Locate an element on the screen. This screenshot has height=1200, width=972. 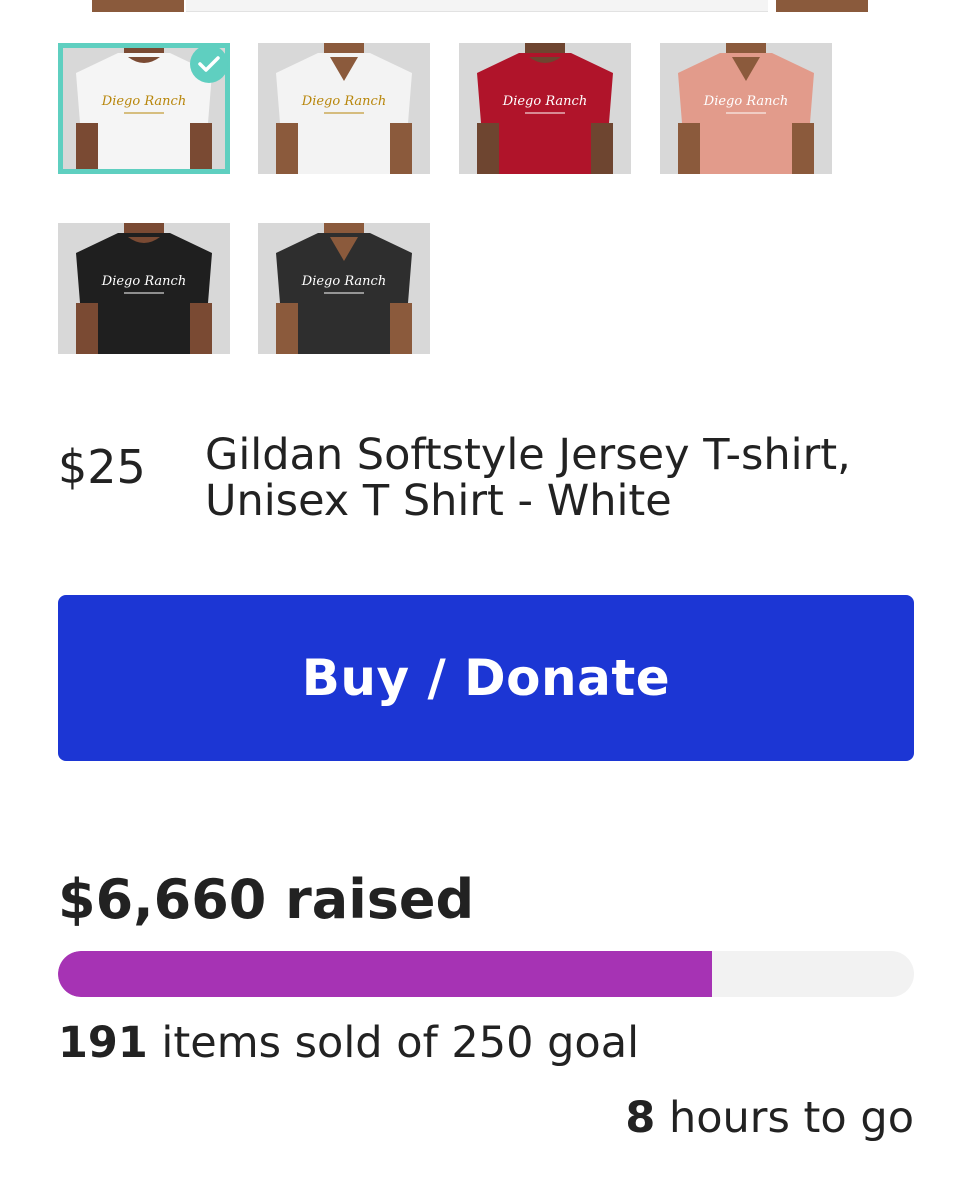
thumbnail-red-crew-tshirt: Diego Ranch is located at coordinates (545, 108).